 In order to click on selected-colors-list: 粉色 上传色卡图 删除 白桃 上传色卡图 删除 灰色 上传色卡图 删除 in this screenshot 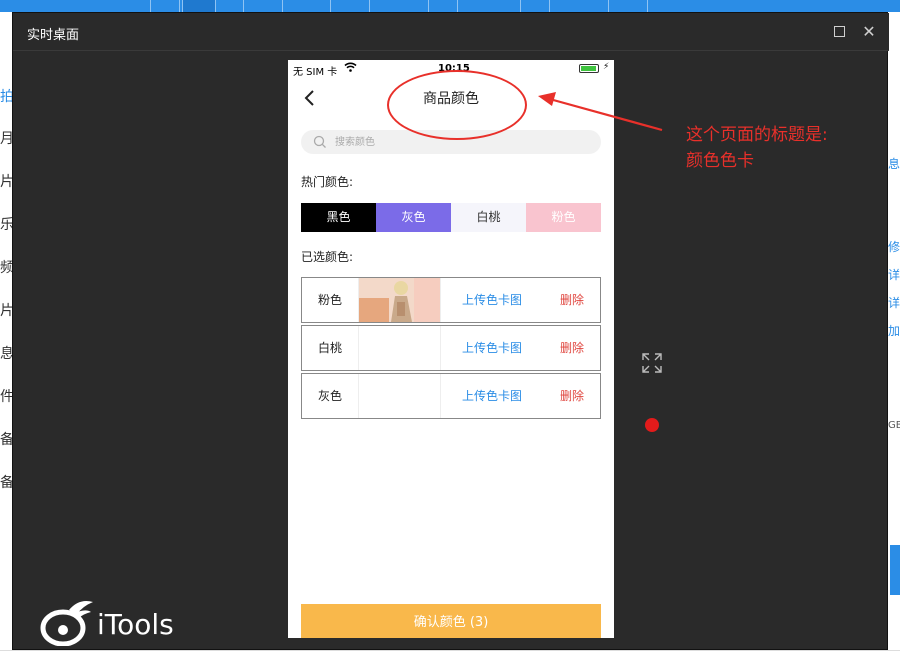, I will do `click(451, 349)`.